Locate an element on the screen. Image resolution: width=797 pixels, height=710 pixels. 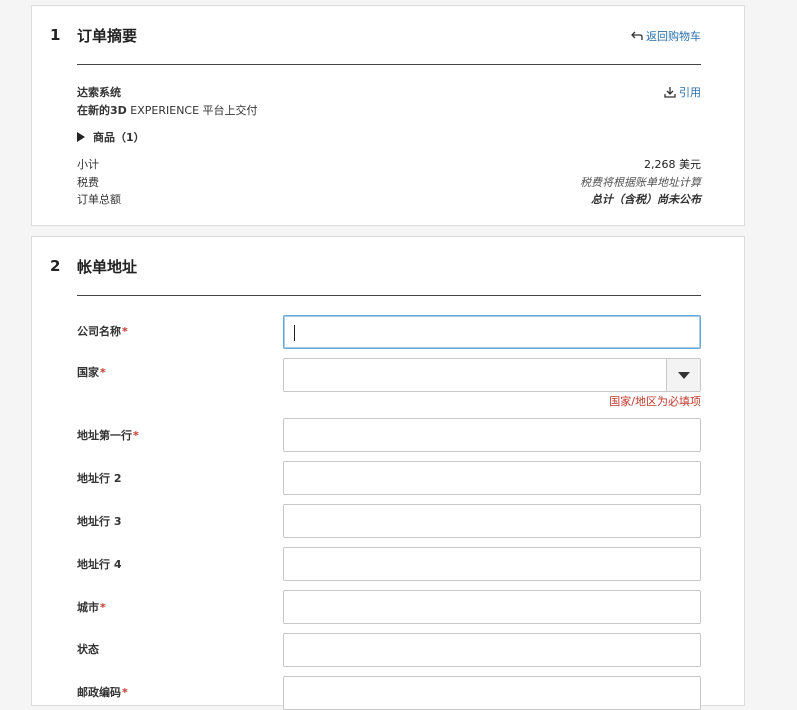
triangle-right-icon is located at coordinates (81, 137).